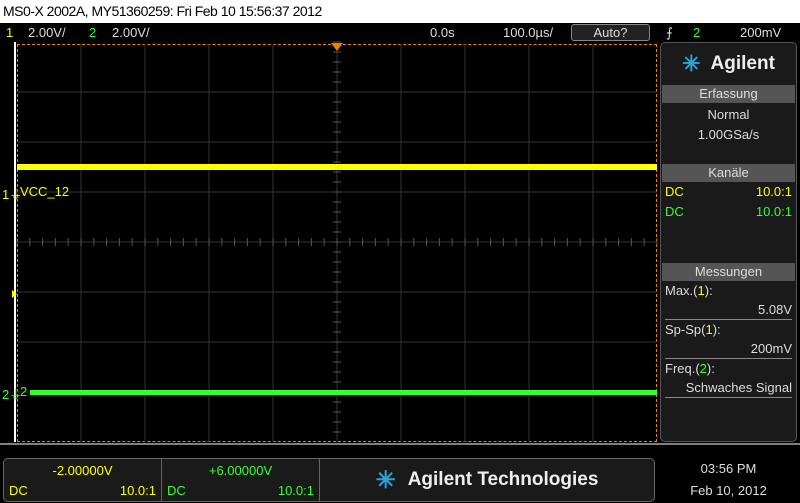  What do you see at coordinates (728, 173) in the screenshot?
I see `channels-header: Kanäle` at bounding box center [728, 173].